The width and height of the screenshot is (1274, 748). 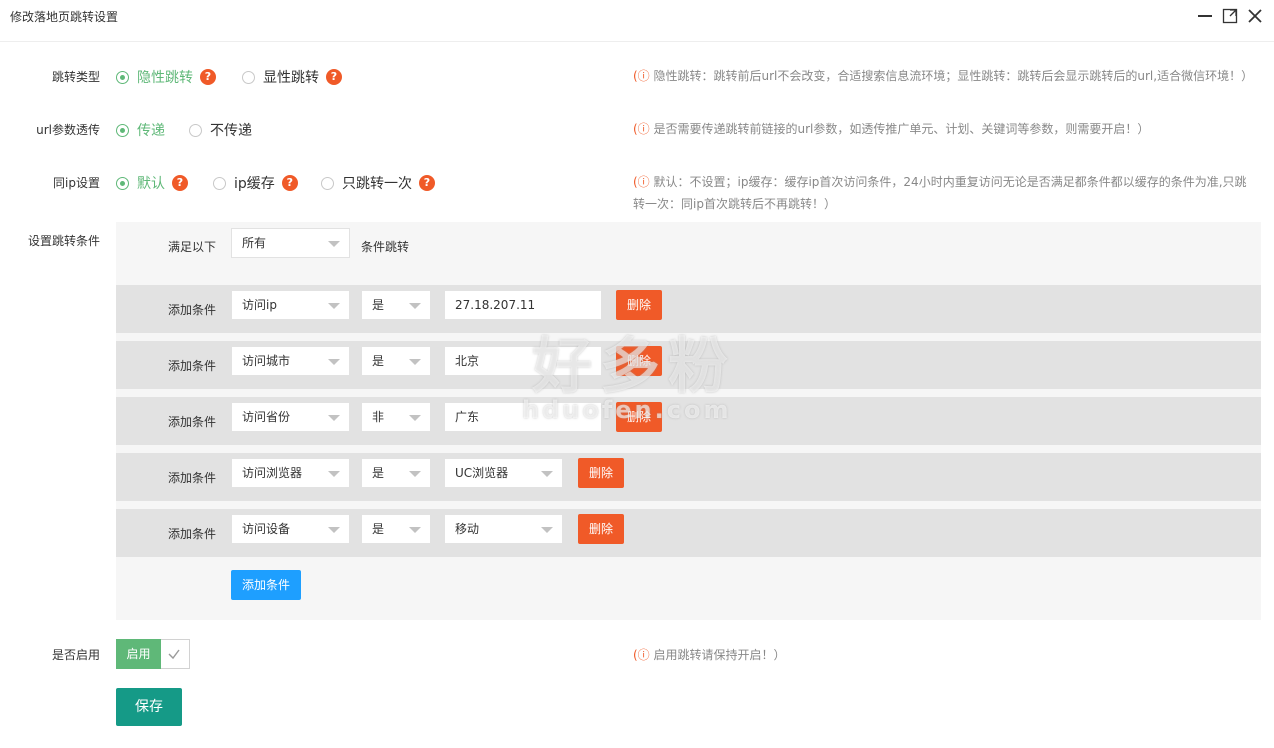 I want to click on radio-ip-cache: ip缓存 ?, so click(x=255, y=183).